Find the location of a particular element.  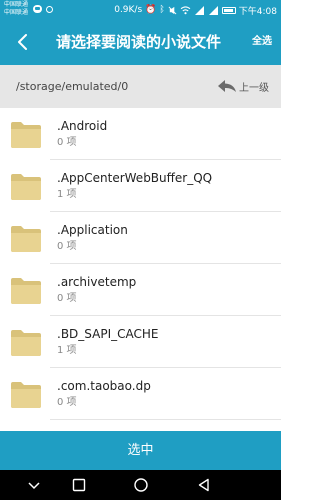

file-name: .AppCenterWebBuffer_QQ is located at coordinates (135, 178).